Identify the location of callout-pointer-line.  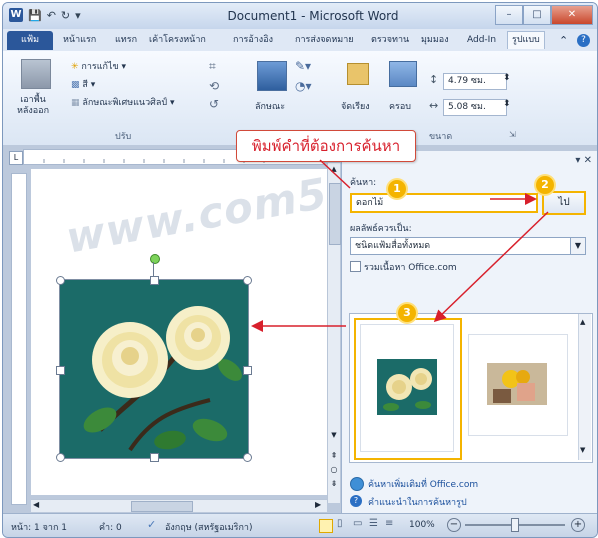
(335, 174).